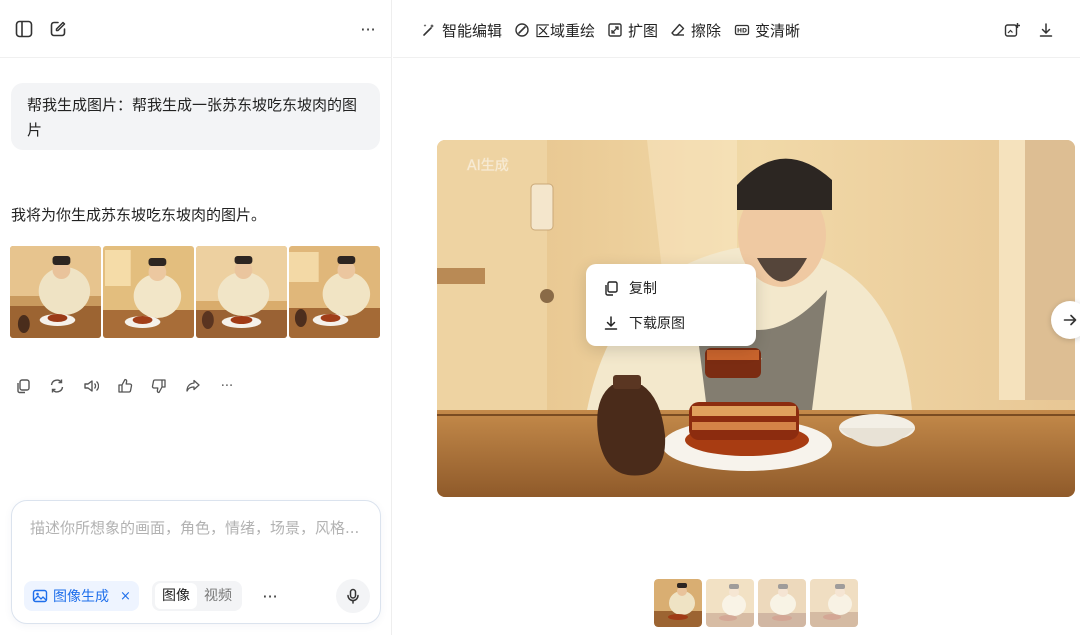 This screenshot has width=1080, height=635. I want to click on dislike-icon, so click(159, 386).